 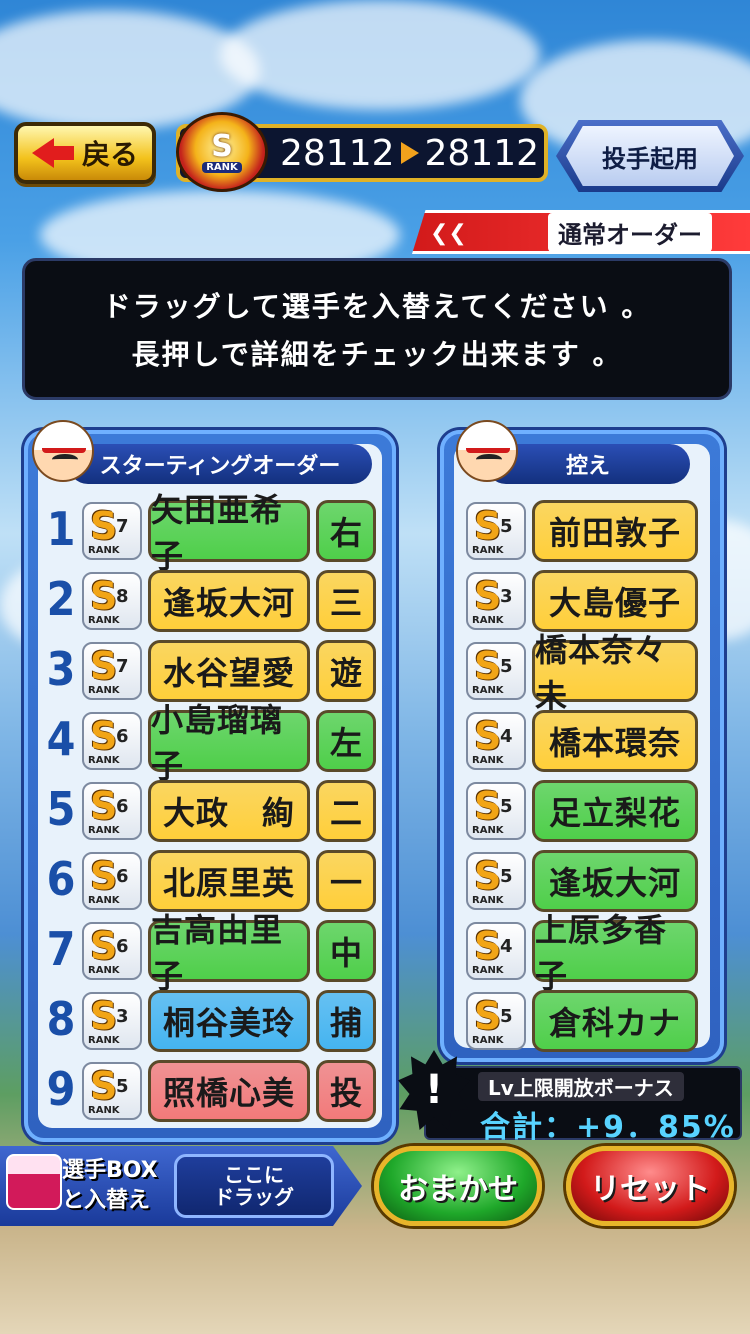 I want to click on bench-player-row: S 5 RANK 逢坂大河, so click(x=584, y=881).